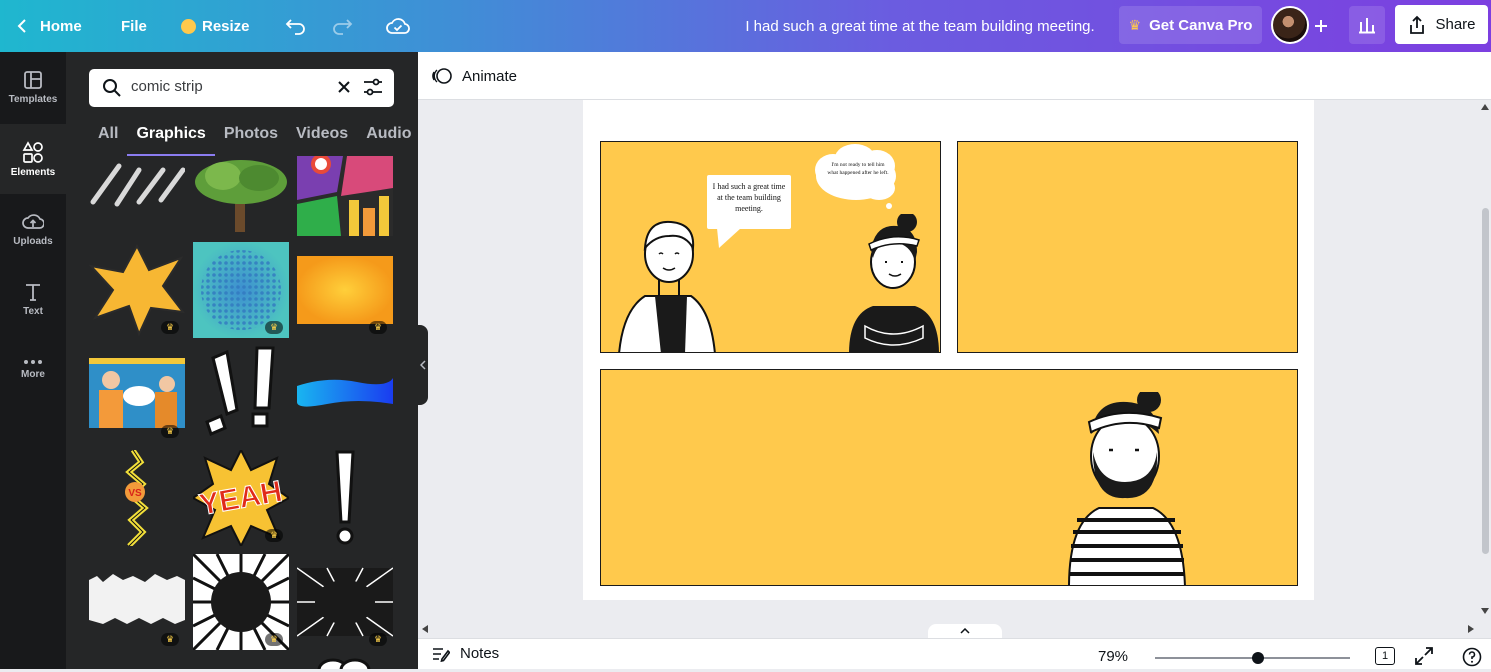  Describe the element at coordinates (423, 365) in the screenshot. I see `collapse-panel-handle` at that location.